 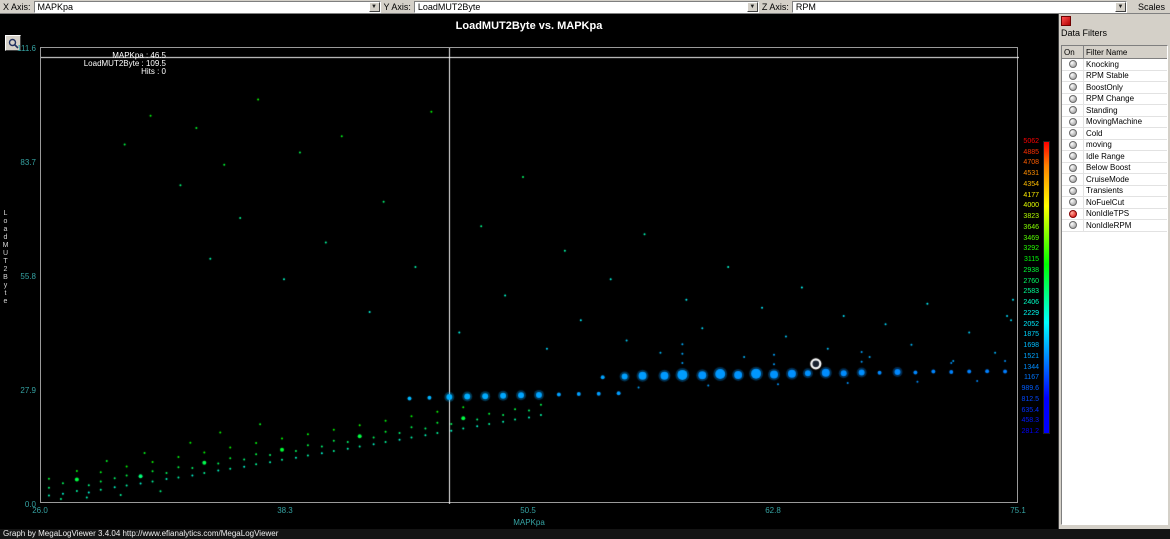 What do you see at coordinates (1102, 110) in the screenshot?
I see `filter-name-label: Standing` at bounding box center [1102, 110].